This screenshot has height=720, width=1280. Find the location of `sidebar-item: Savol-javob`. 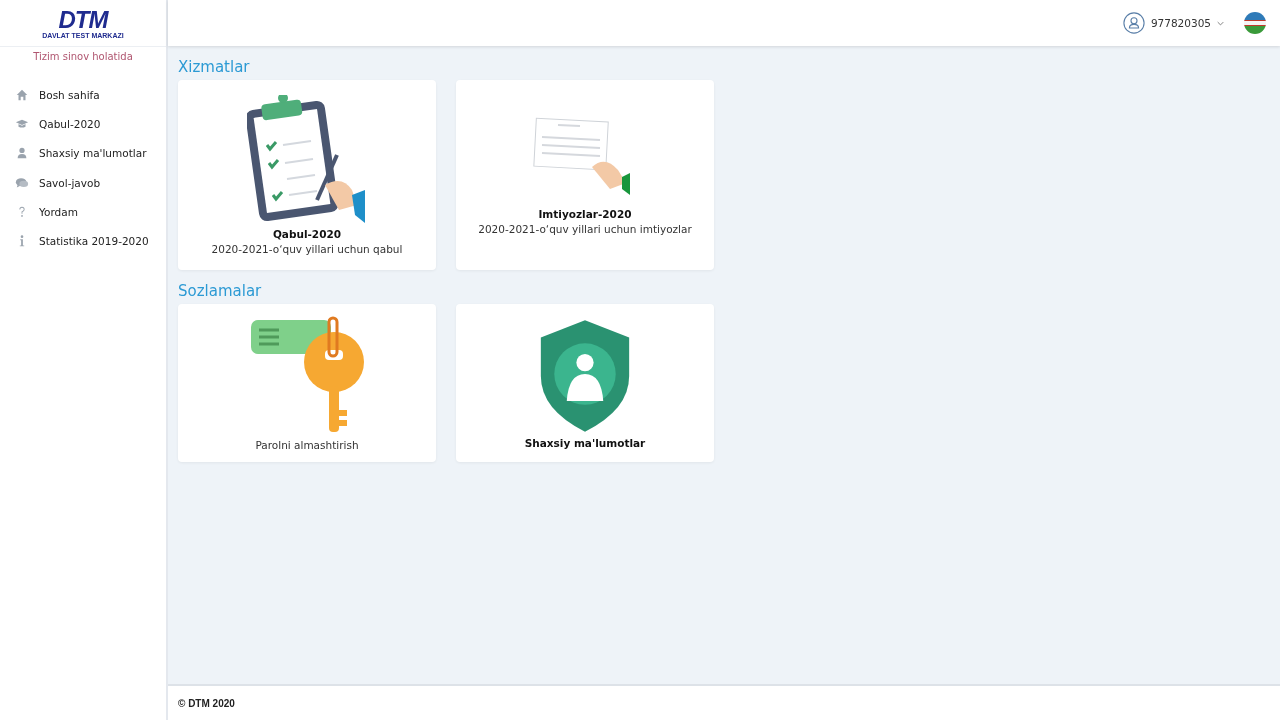

sidebar-item: Savol-javob is located at coordinates (83, 182).